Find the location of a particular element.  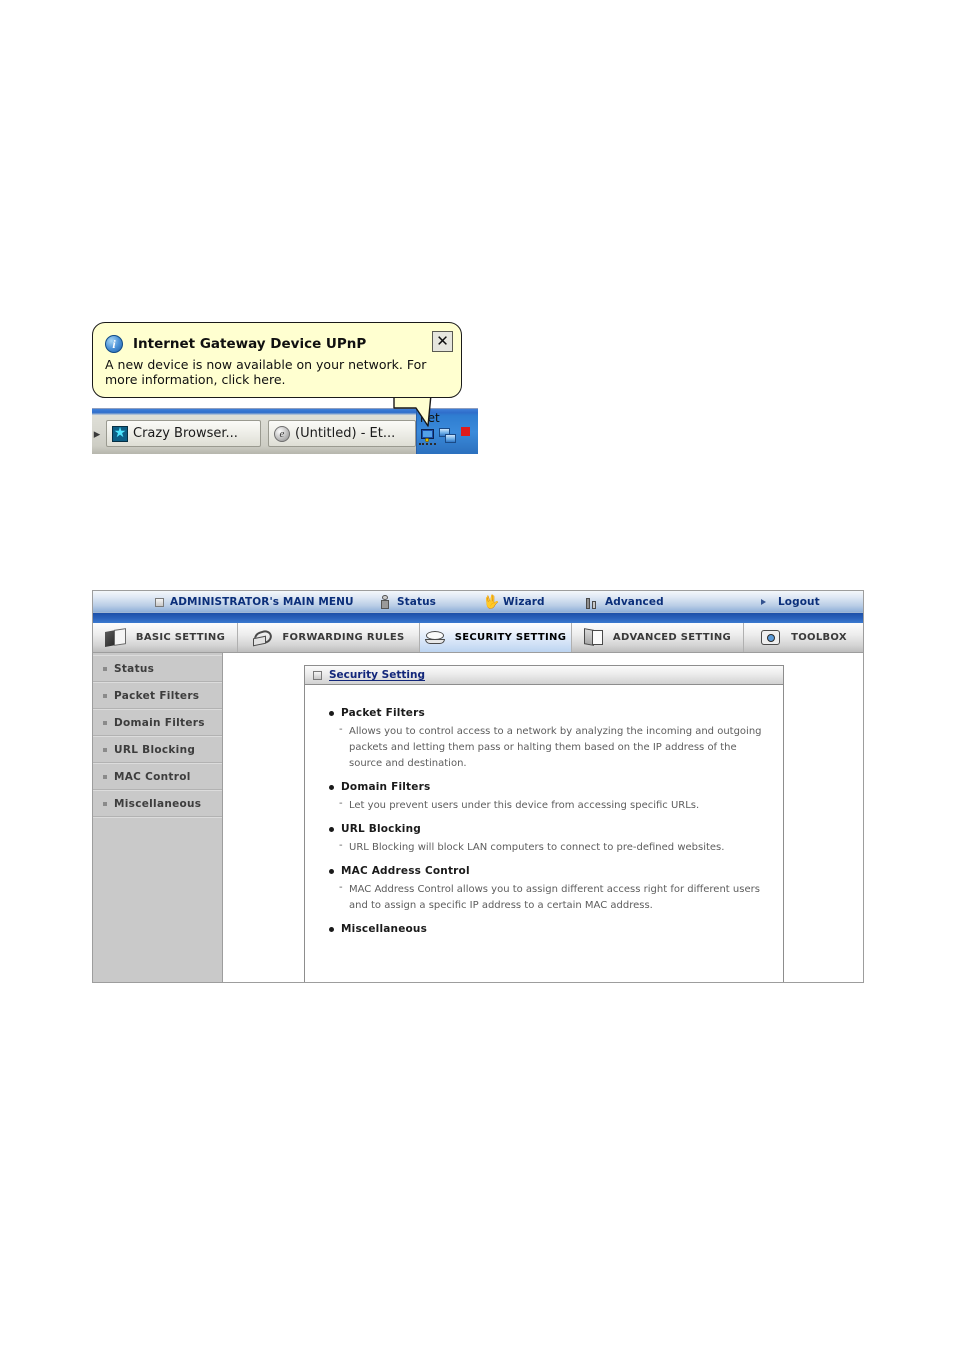

topnav-status: Status is located at coordinates (407, 602).